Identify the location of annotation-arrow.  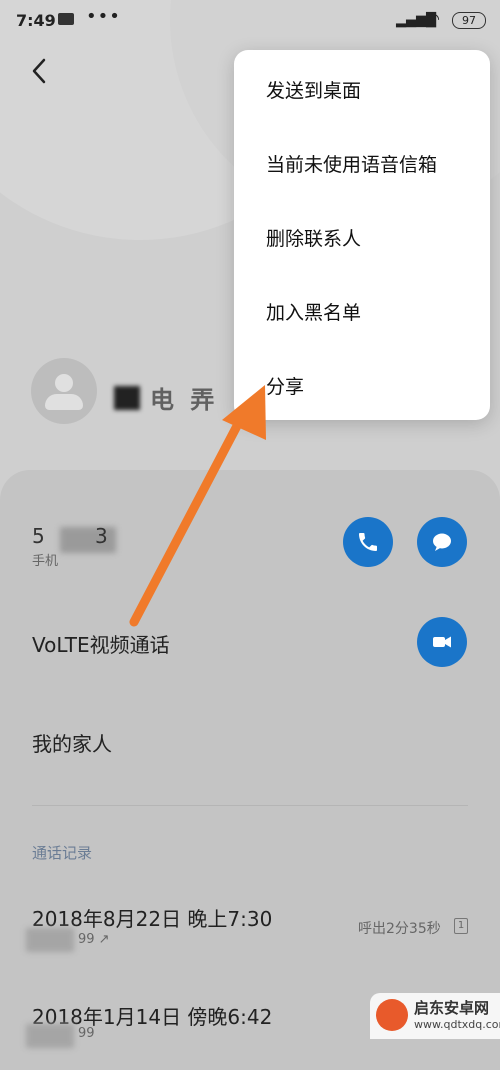
(197, 506).